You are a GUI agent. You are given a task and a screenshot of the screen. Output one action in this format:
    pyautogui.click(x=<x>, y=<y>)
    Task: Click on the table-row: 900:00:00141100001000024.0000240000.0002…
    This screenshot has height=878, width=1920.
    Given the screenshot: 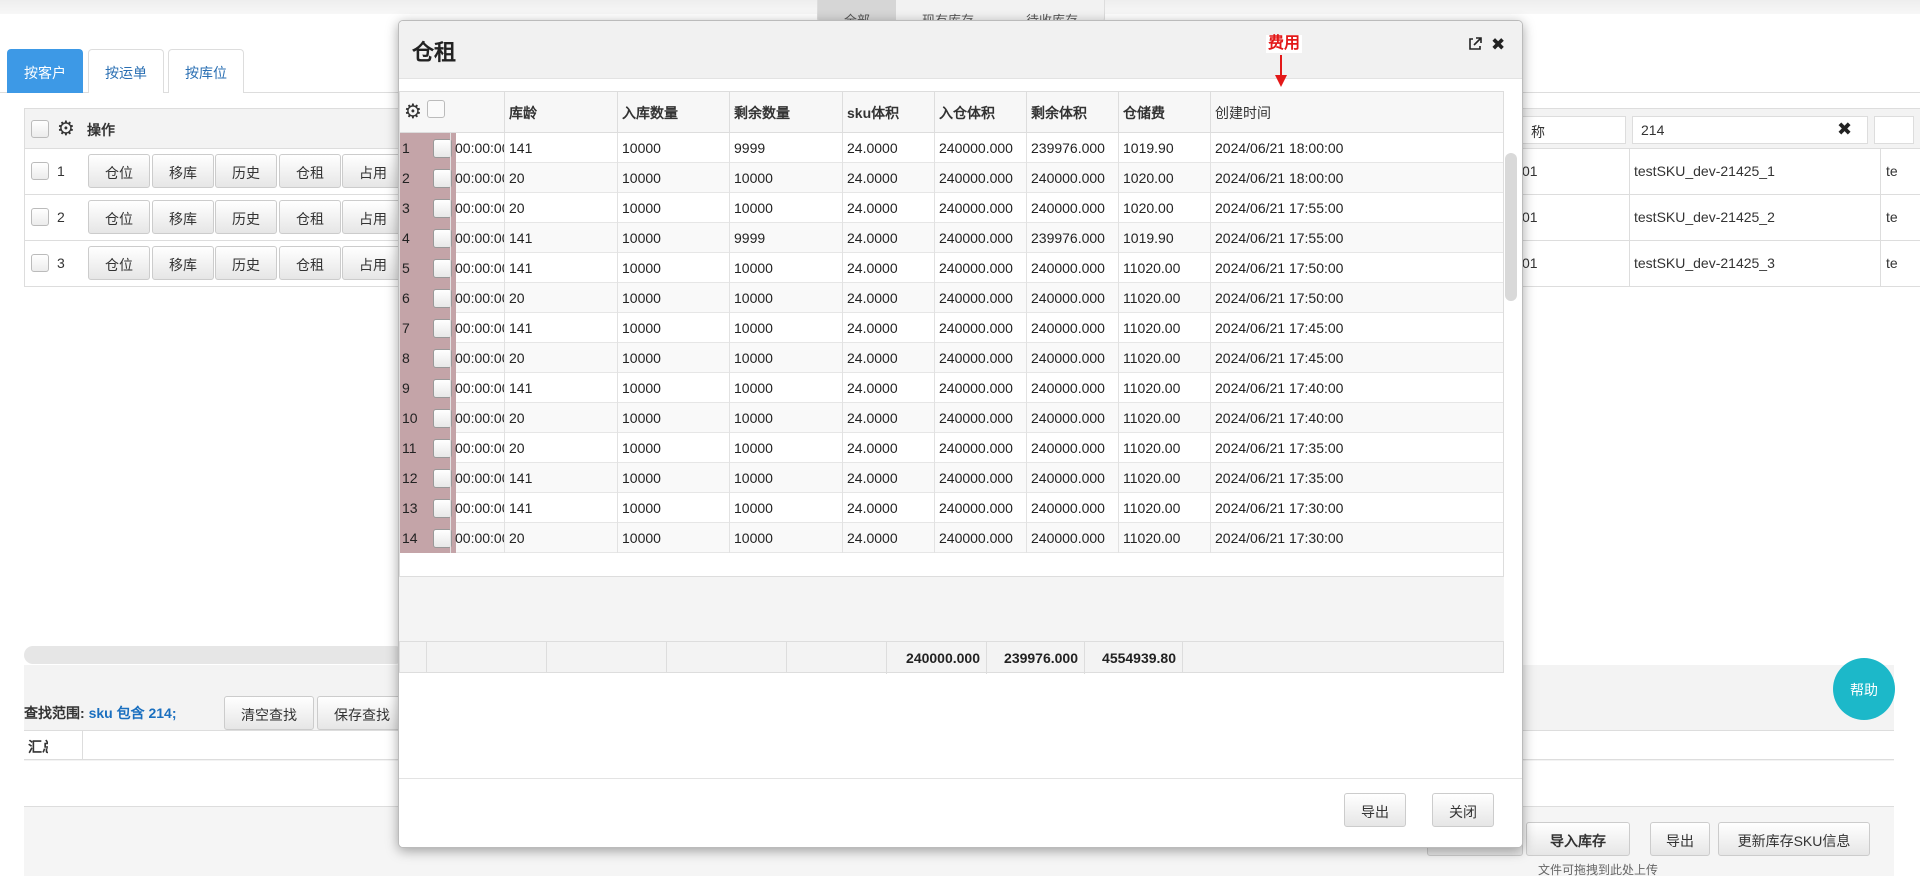 What is the action you would take?
    pyautogui.click(x=951, y=388)
    